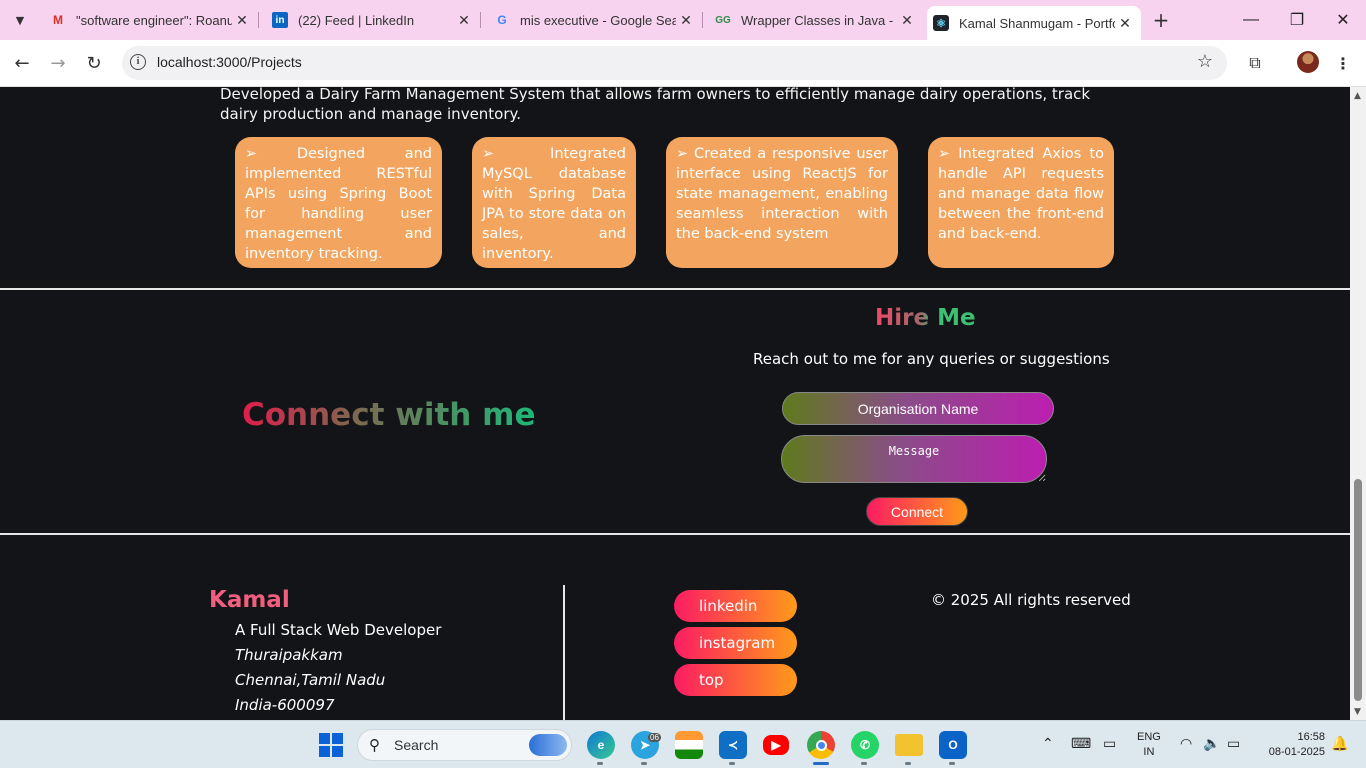  What do you see at coordinates (1255, 63) in the screenshot?
I see `extensions-icon: ⧉` at bounding box center [1255, 63].